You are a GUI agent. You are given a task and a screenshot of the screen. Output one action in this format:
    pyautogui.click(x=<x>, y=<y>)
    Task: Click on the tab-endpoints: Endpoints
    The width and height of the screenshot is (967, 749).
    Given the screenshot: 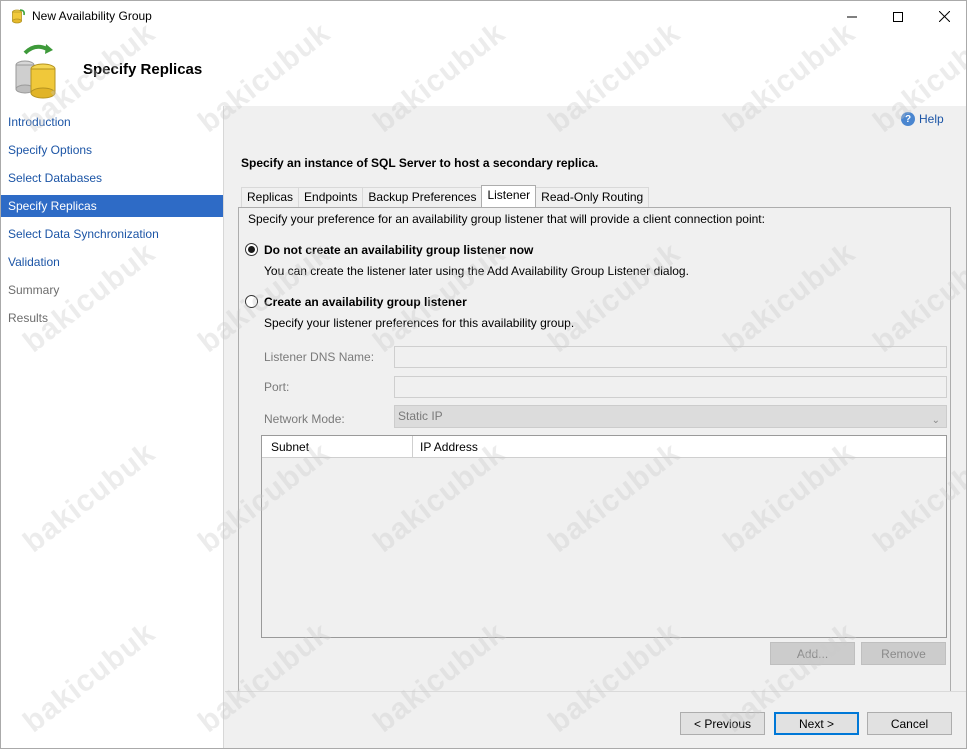 What is the action you would take?
    pyautogui.click(x=331, y=197)
    